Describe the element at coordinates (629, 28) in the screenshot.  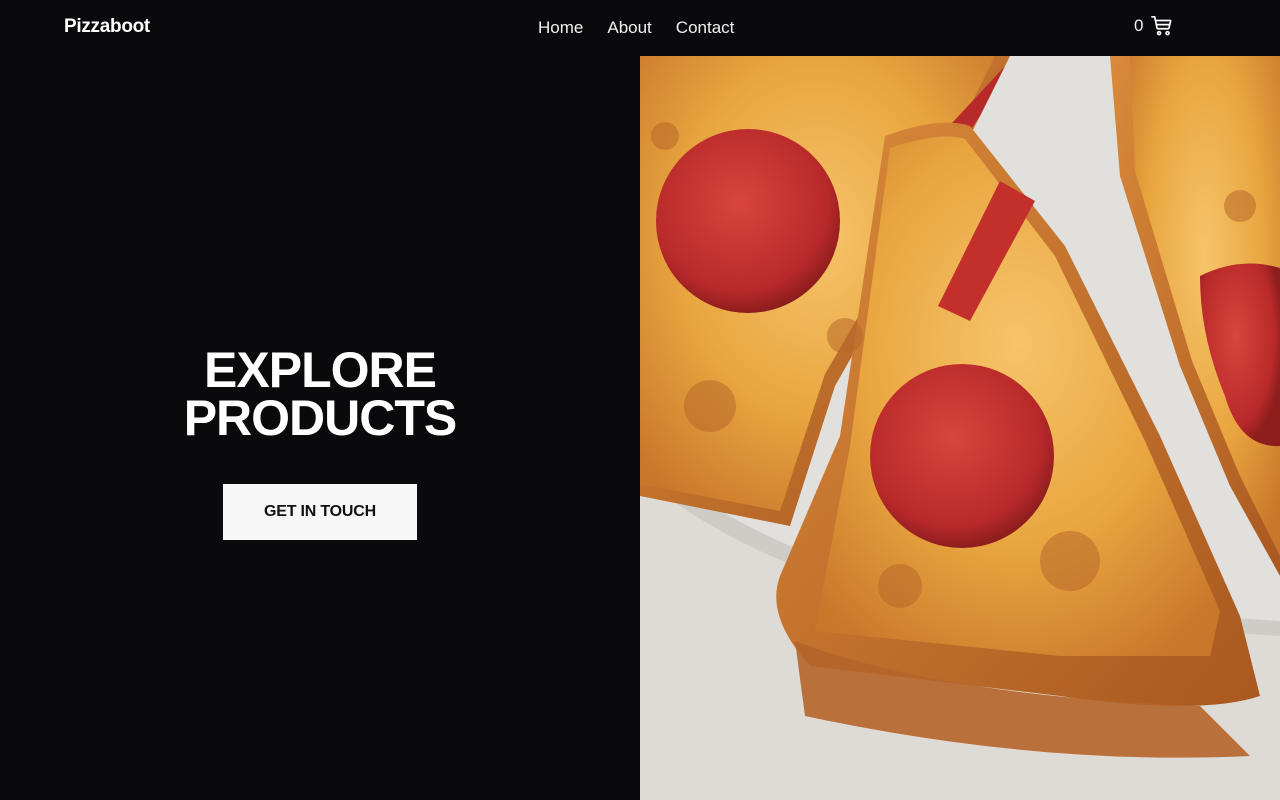
I see `nav-link-about: About` at that location.